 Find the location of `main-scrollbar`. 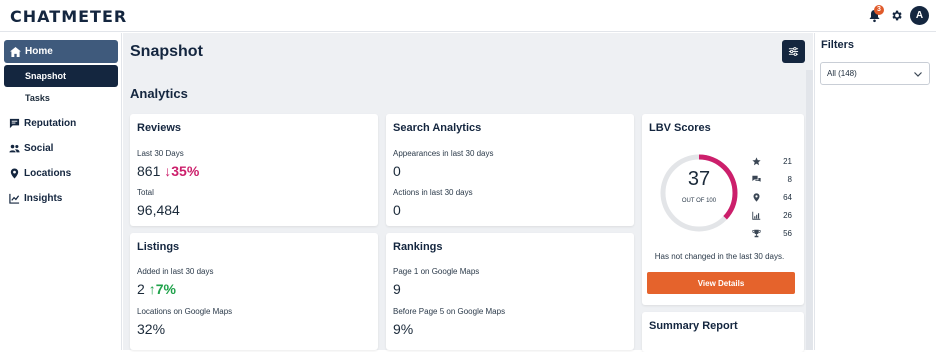

main-scrollbar is located at coordinates (809, 210).